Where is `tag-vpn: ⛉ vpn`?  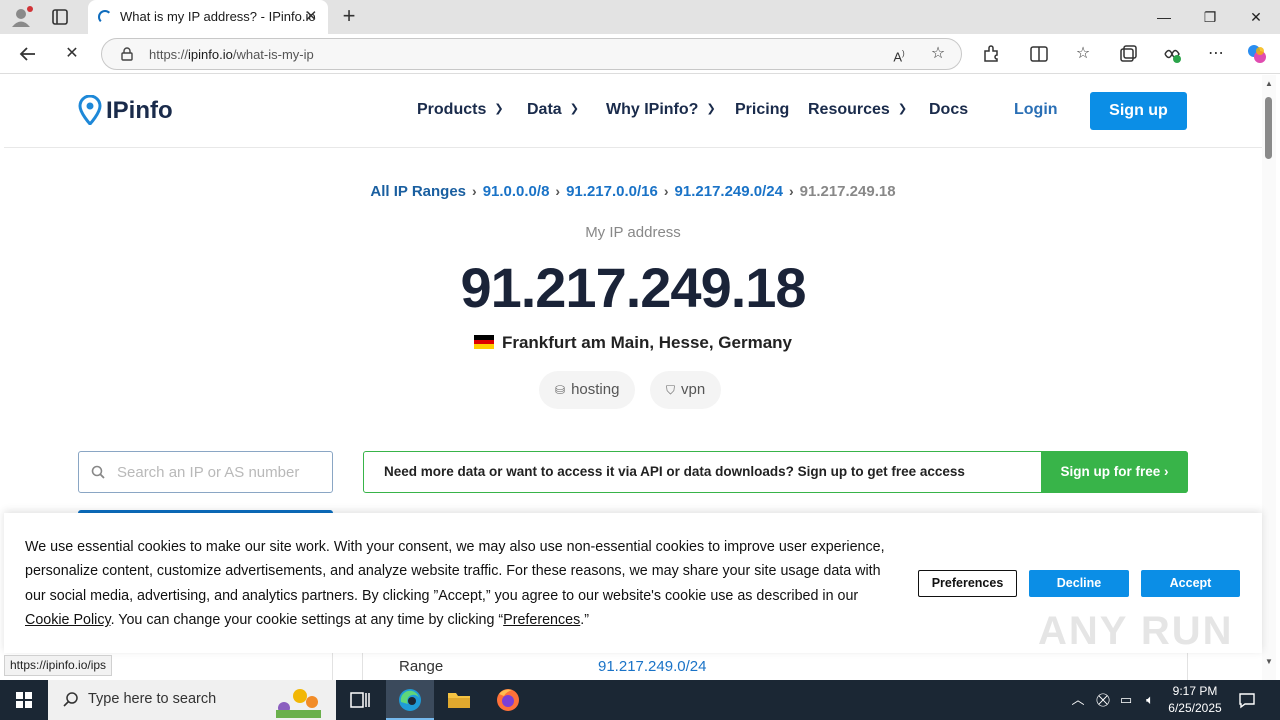 tag-vpn: ⛉ vpn is located at coordinates (686, 390).